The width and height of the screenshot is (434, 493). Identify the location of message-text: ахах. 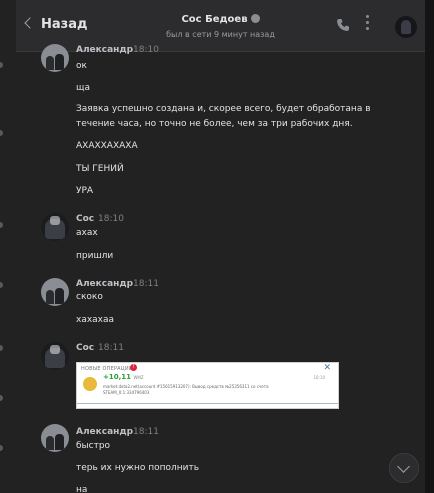
(87, 233).